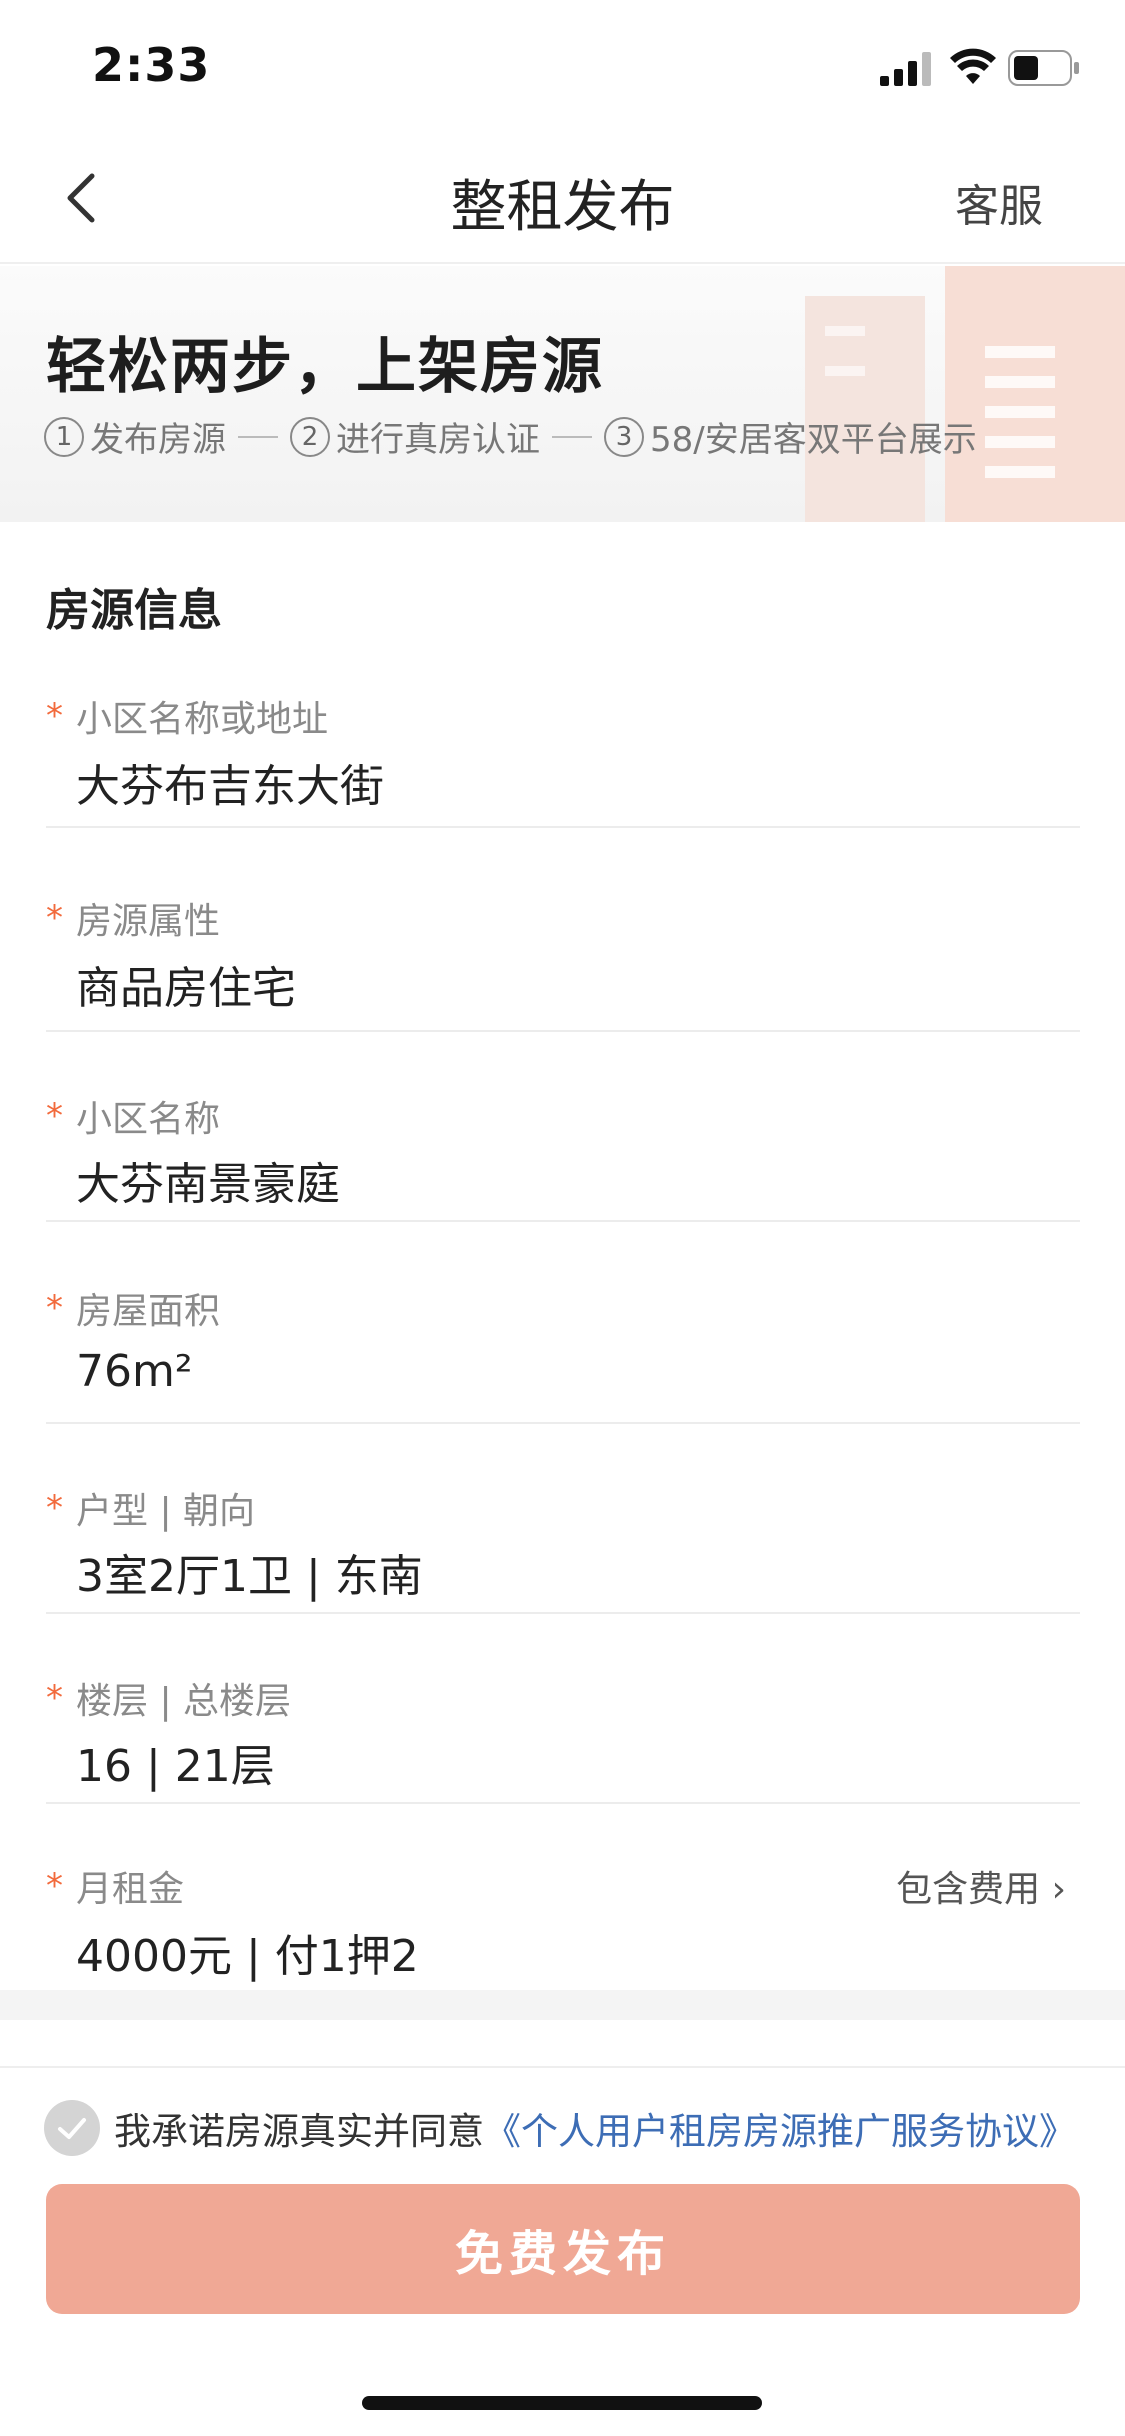  I want to click on status-bar: 2:33, so click(562, 66).